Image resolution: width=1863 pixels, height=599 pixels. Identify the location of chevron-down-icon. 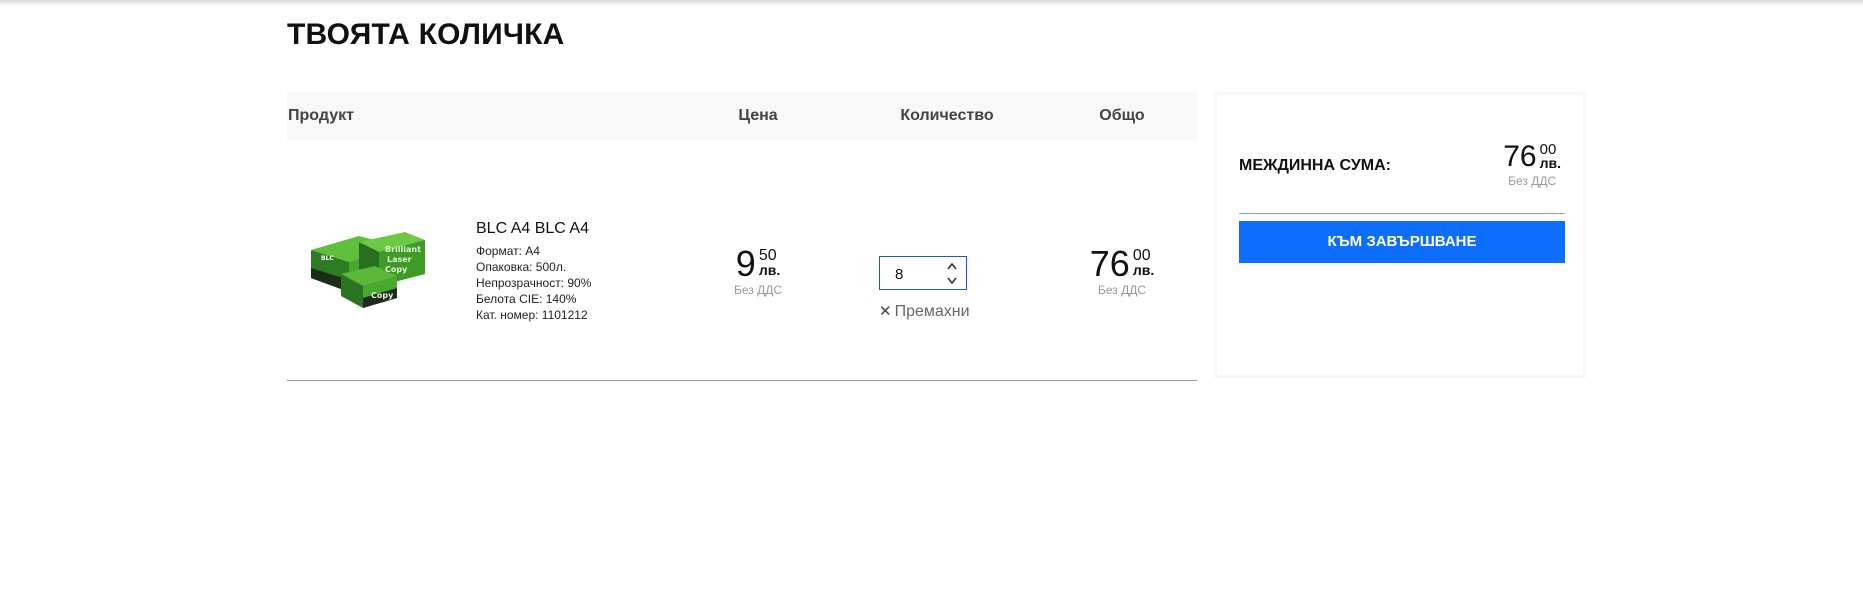
(952, 280).